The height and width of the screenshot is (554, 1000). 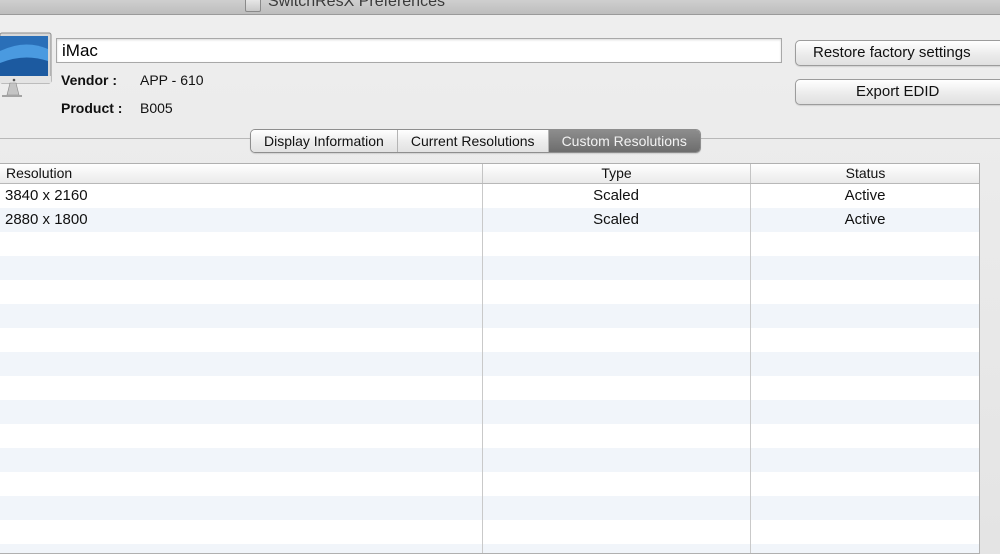 I want to click on imac-icon, so click(x=26, y=64).